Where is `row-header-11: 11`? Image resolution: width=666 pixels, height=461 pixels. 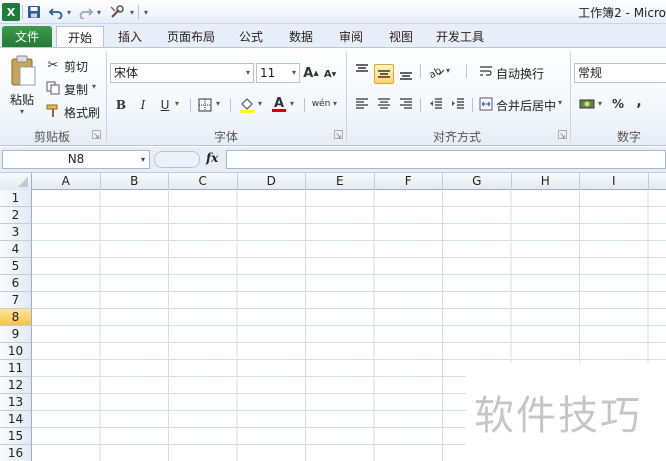 row-header-11: 11 is located at coordinates (16, 368).